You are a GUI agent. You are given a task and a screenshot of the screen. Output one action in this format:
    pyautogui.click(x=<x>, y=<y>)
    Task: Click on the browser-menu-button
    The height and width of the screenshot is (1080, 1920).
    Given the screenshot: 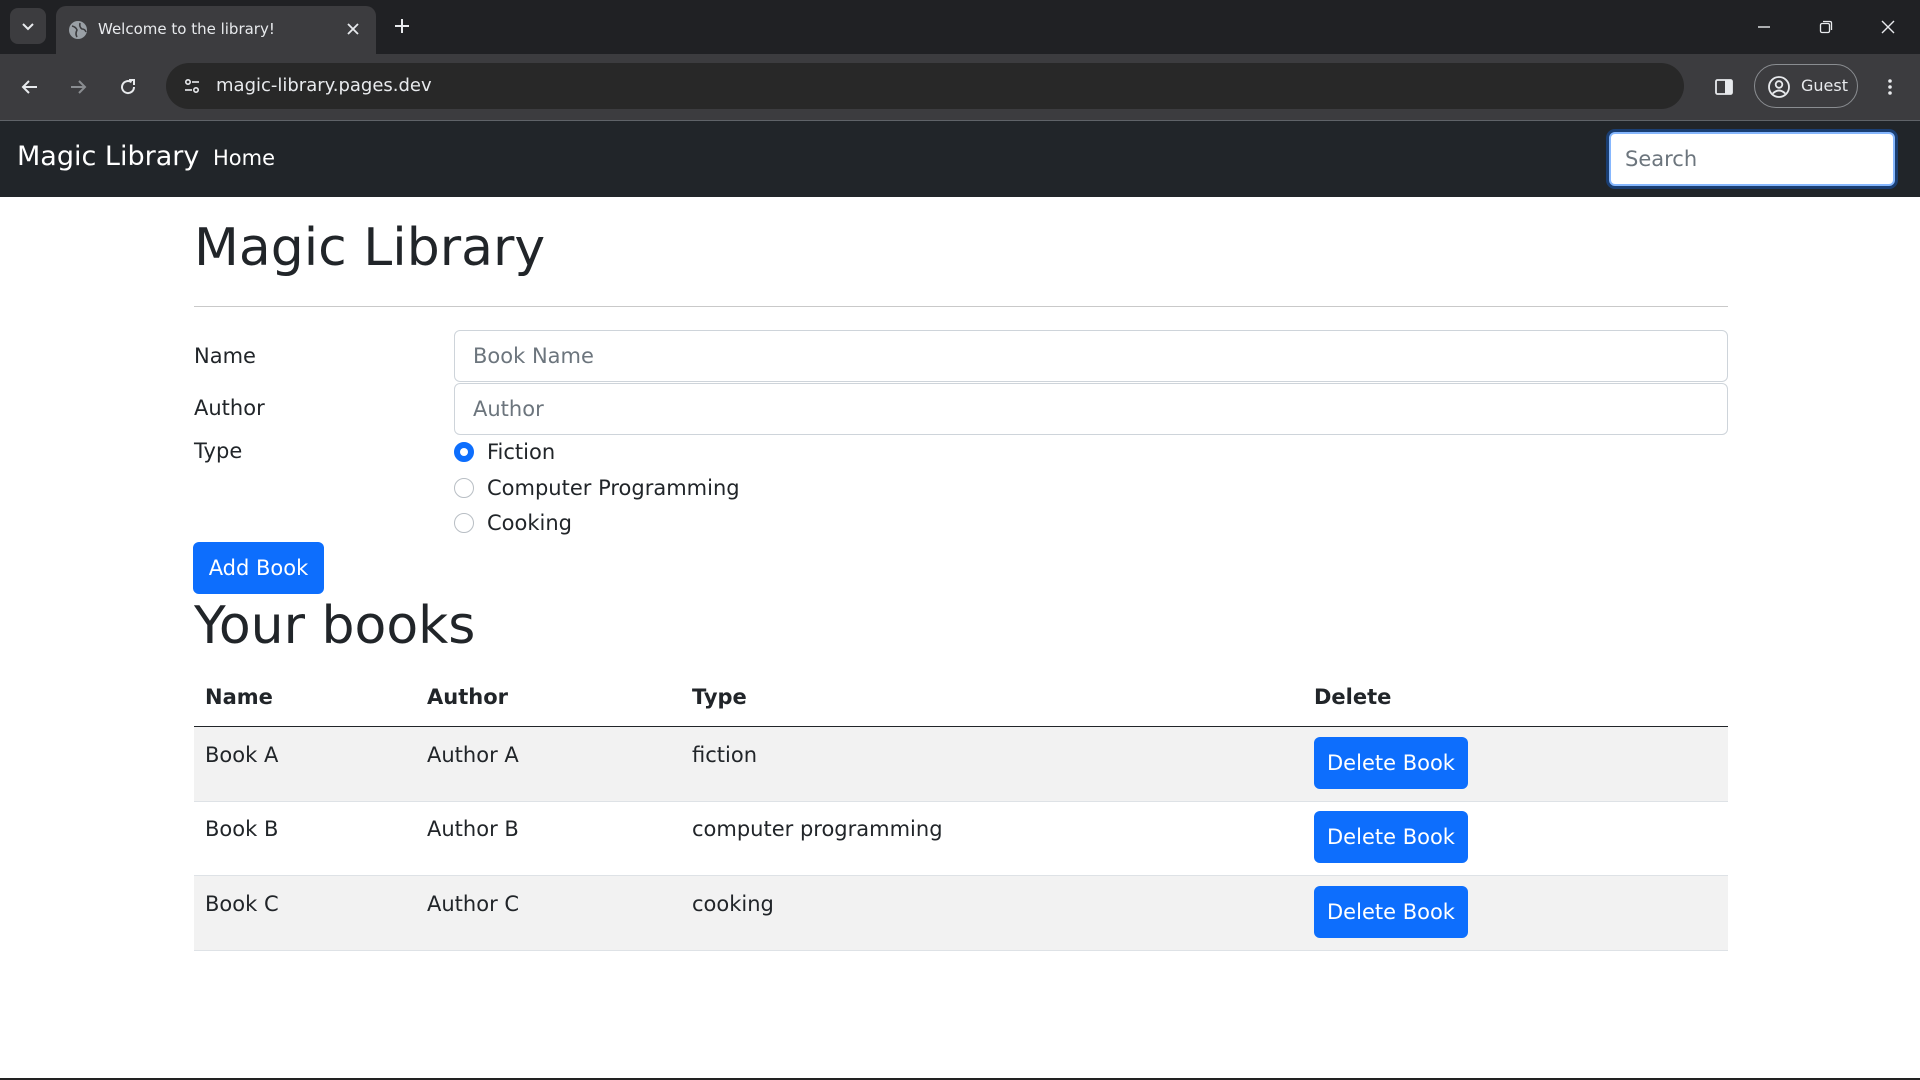 What is the action you would take?
    pyautogui.click(x=1890, y=87)
    